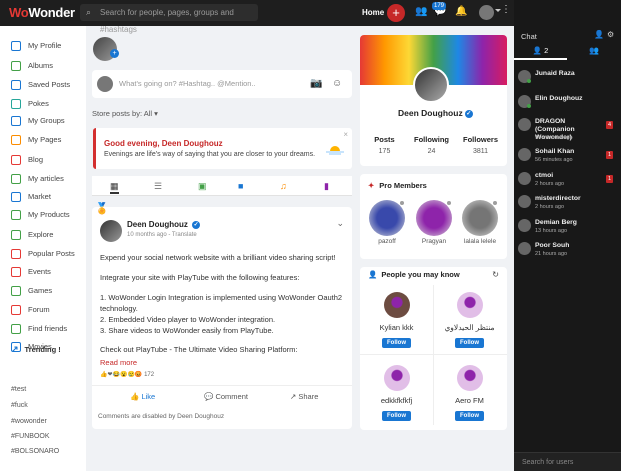 This screenshot has height=471, width=621. Describe the element at coordinates (431, 85) in the screenshot. I see `profile-avatar` at that location.